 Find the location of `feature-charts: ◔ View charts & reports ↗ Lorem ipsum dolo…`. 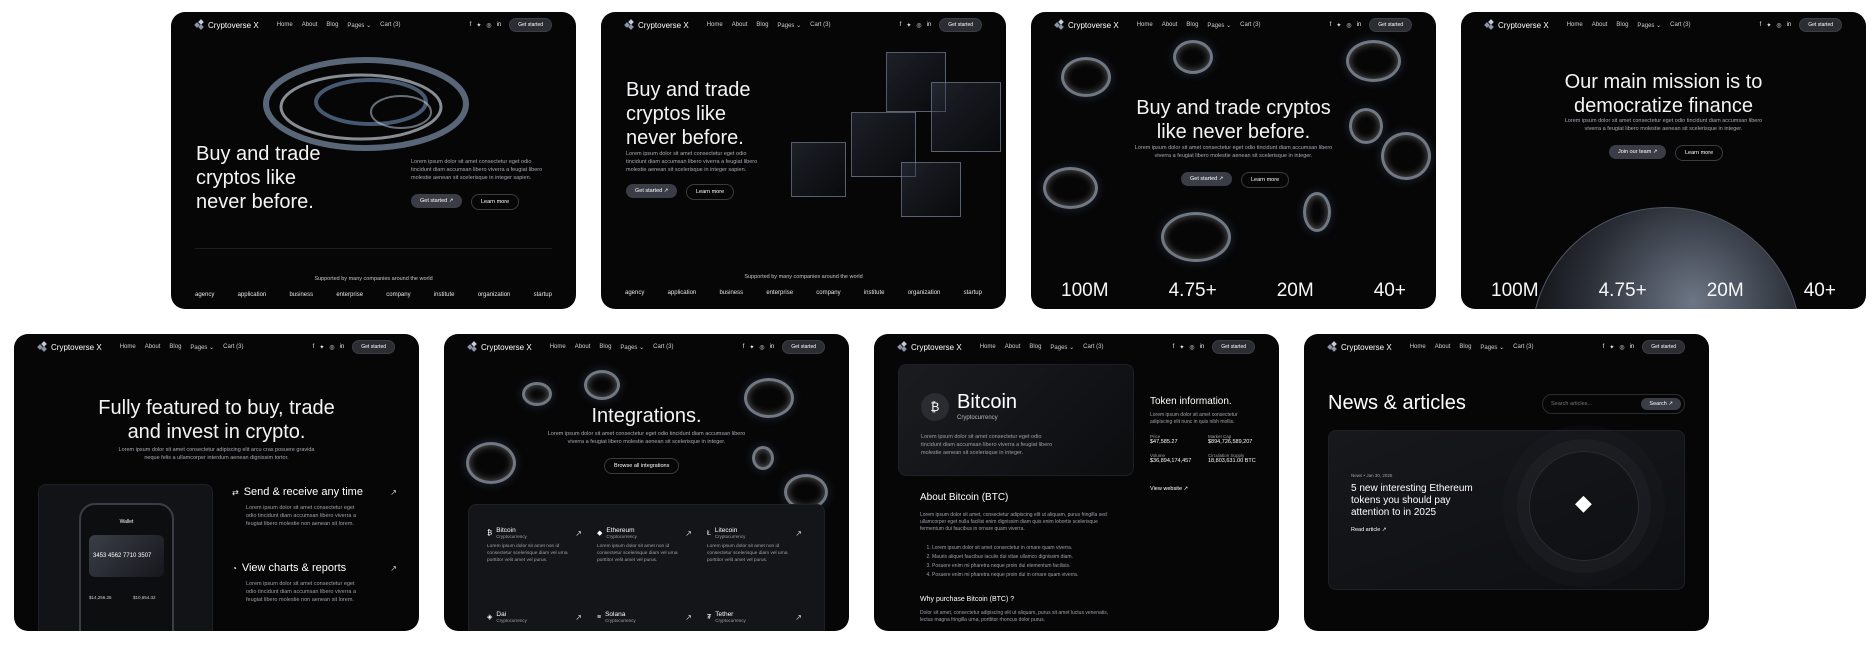

feature-charts: ◔ View charts & reports ↗ Lorem ipsum dolo… is located at coordinates (314, 583).